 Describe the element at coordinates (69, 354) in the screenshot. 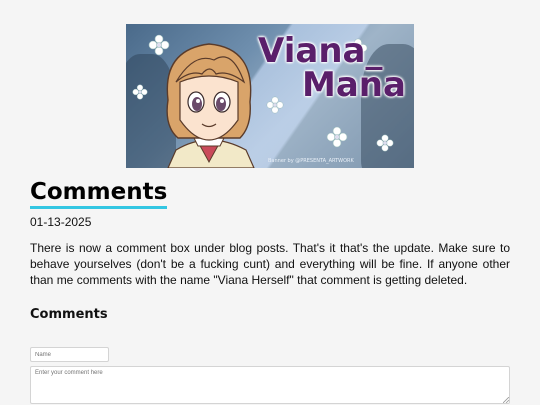

I see `name-input` at that location.